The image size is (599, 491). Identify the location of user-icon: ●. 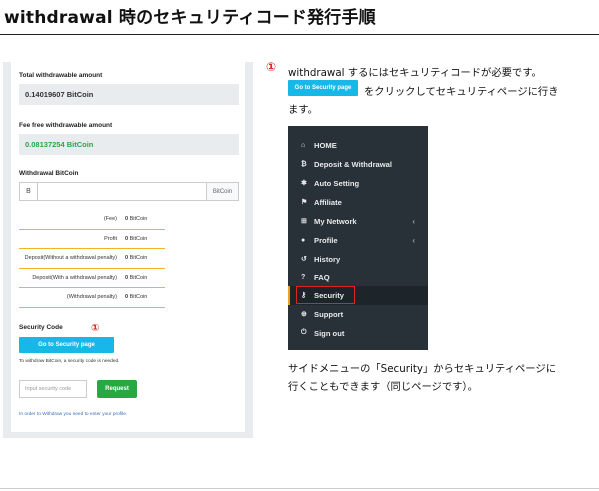
(303, 240).